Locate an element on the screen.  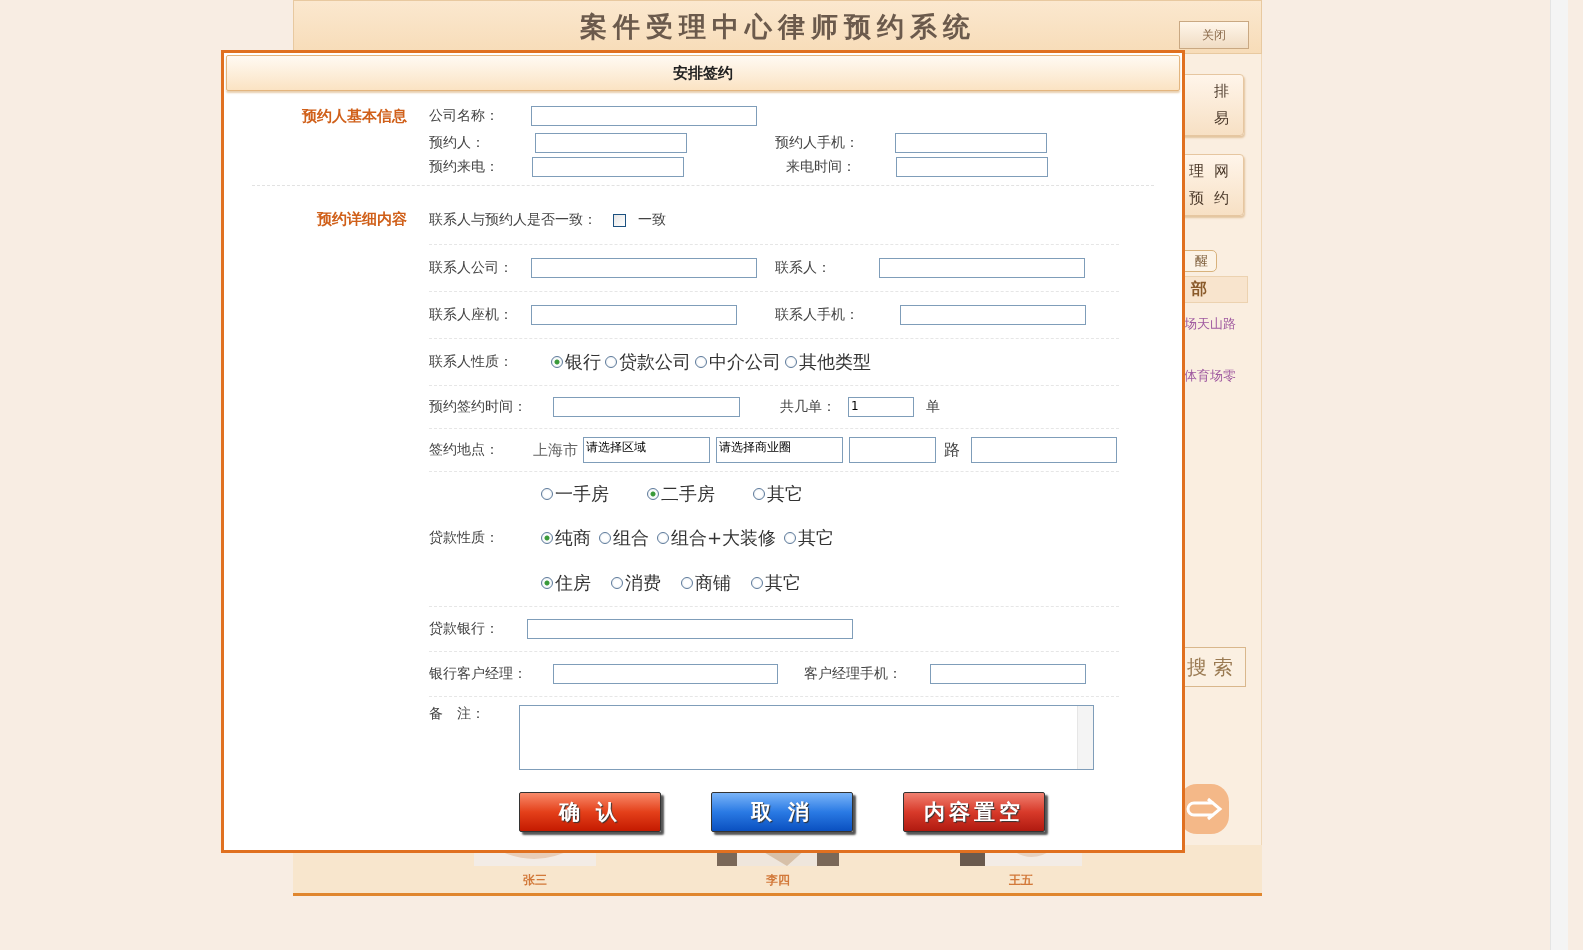
input-field: 请选择商业圈 is located at coordinates (779, 450).